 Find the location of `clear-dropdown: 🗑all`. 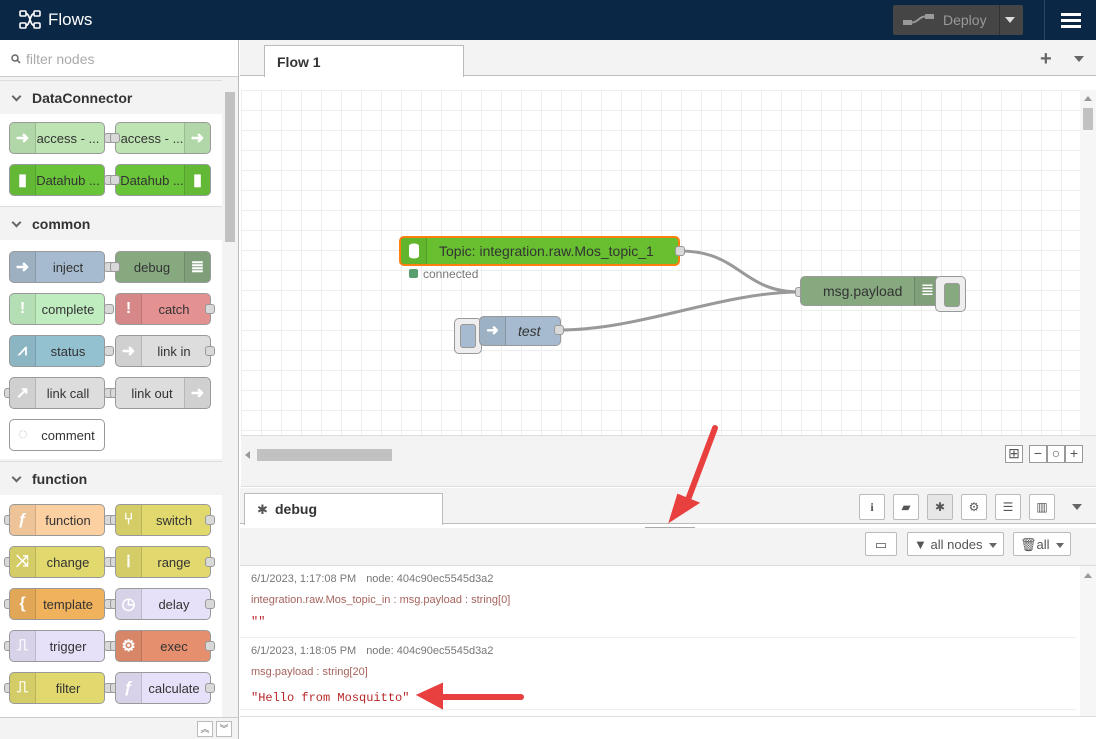

clear-dropdown: 🗑all is located at coordinates (1042, 544).